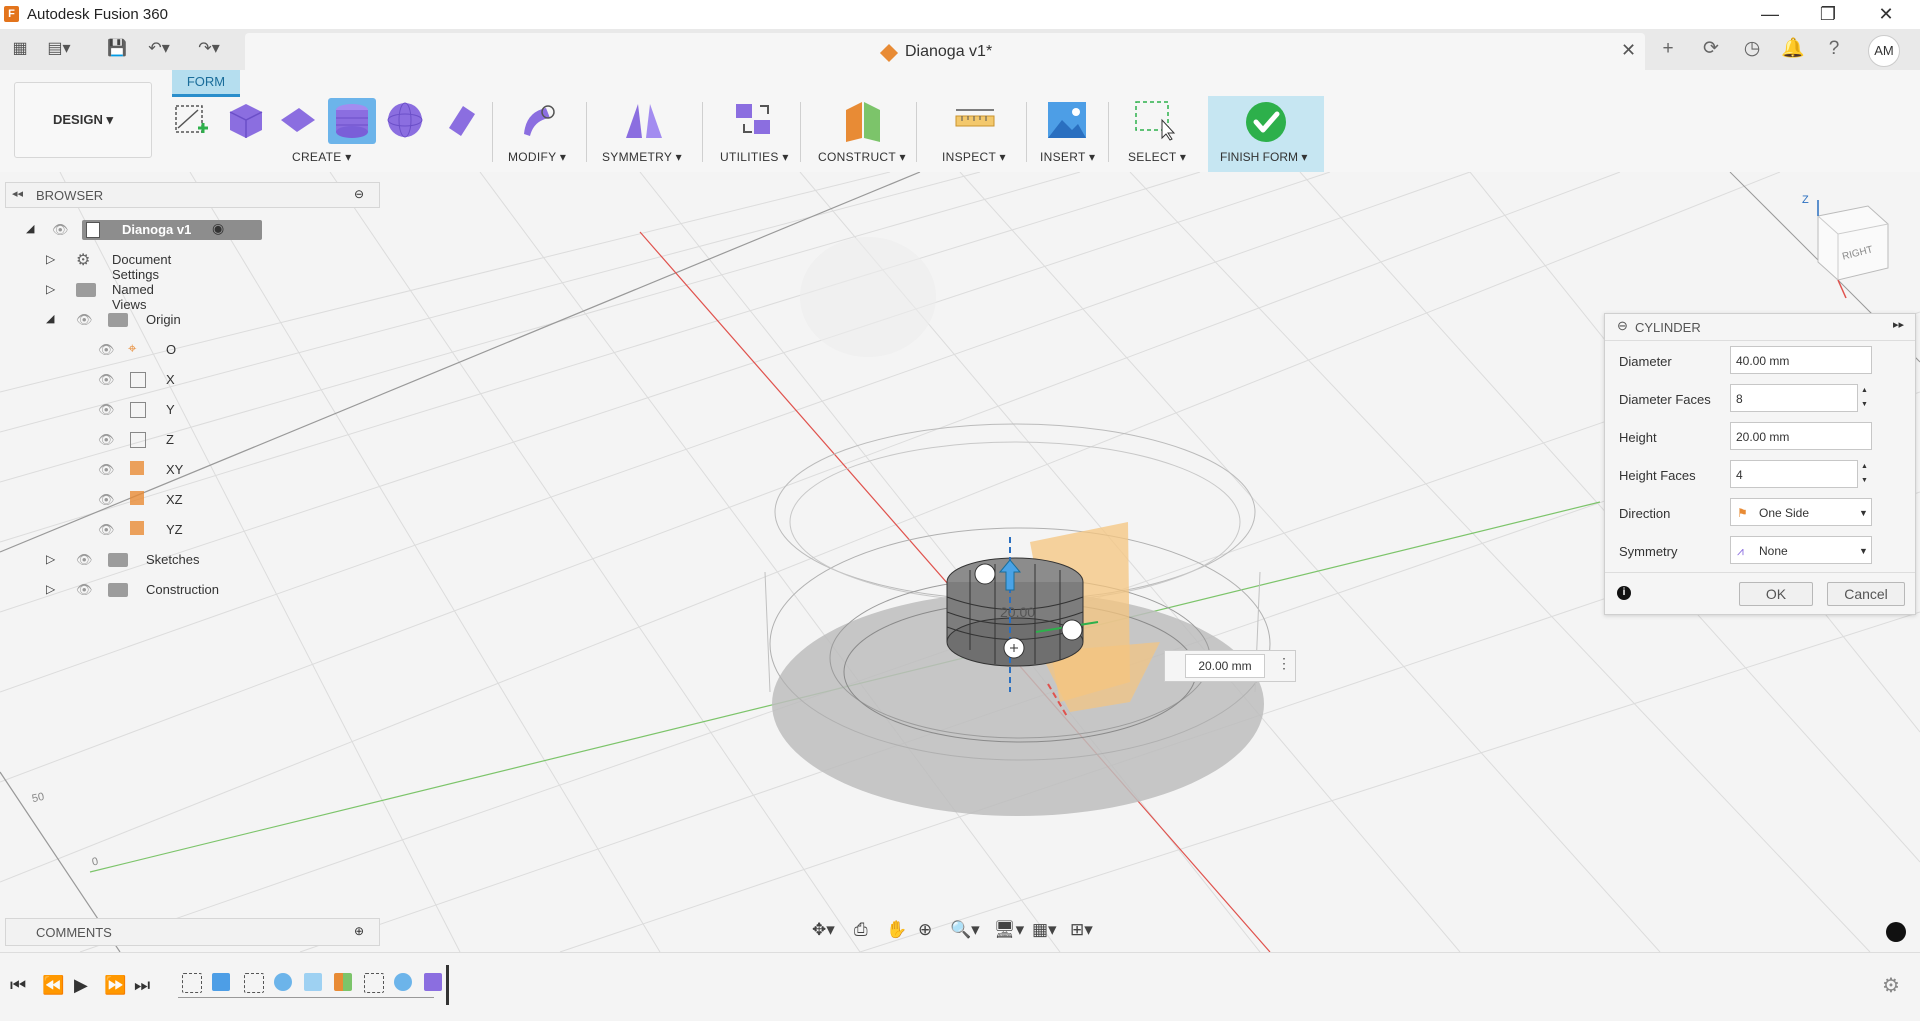 This screenshot has height=1021, width=1920. What do you see at coordinates (862, 157) in the screenshot?
I see `construct-menu: CONSTRUCT ▾` at bounding box center [862, 157].